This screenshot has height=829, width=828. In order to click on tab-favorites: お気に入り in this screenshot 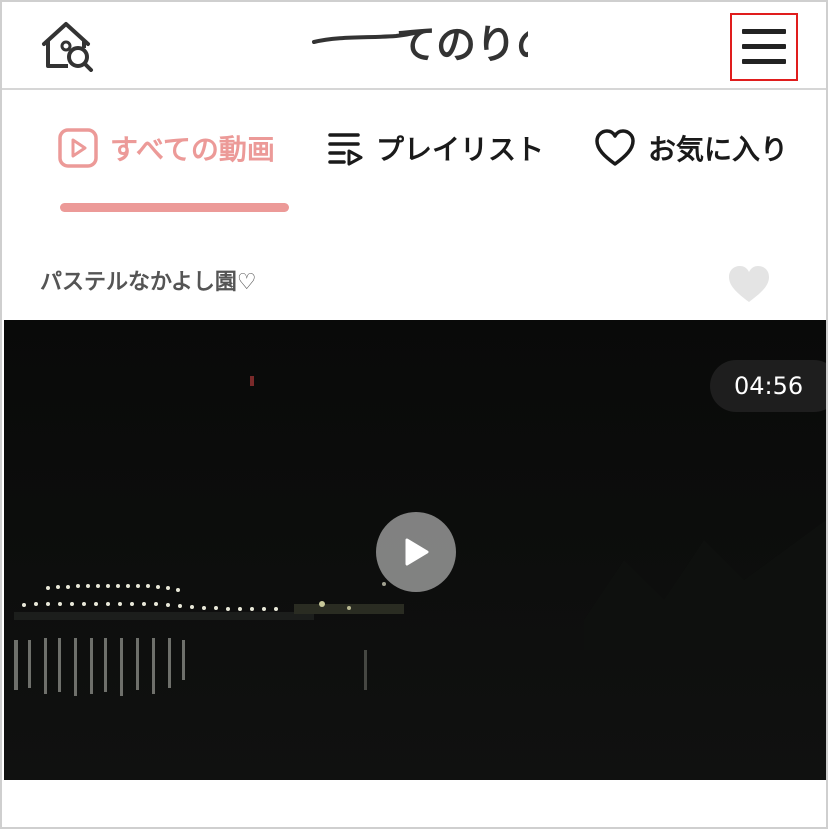, I will do `click(691, 148)`.